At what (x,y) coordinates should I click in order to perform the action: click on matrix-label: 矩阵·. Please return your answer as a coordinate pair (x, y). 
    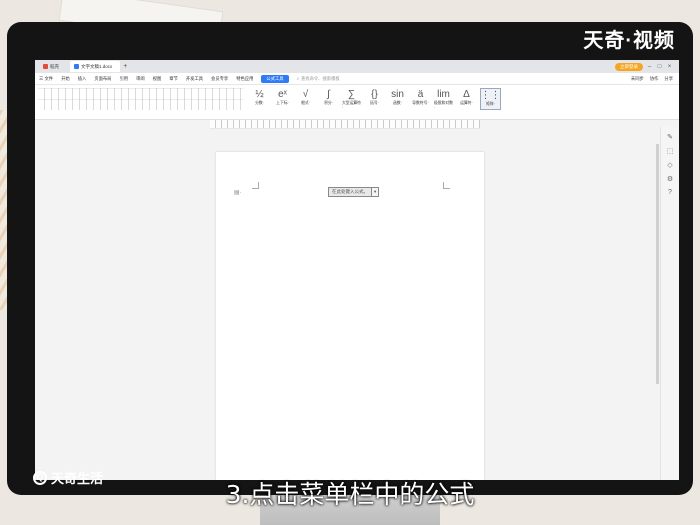
    Looking at the image, I should click on (490, 104).